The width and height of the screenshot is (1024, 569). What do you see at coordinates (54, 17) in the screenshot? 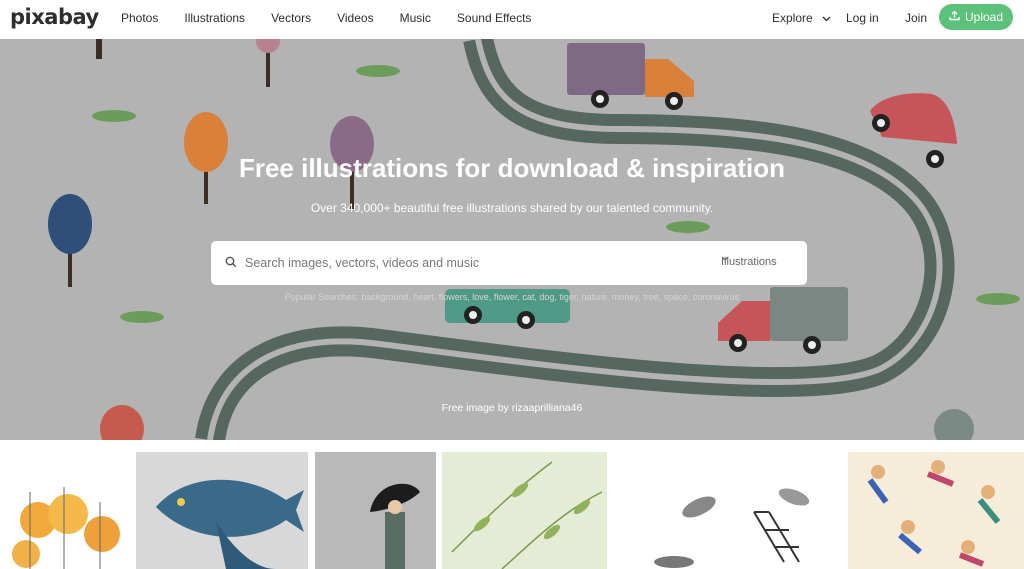
I see `pixabay-logo: pixabay` at bounding box center [54, 17].